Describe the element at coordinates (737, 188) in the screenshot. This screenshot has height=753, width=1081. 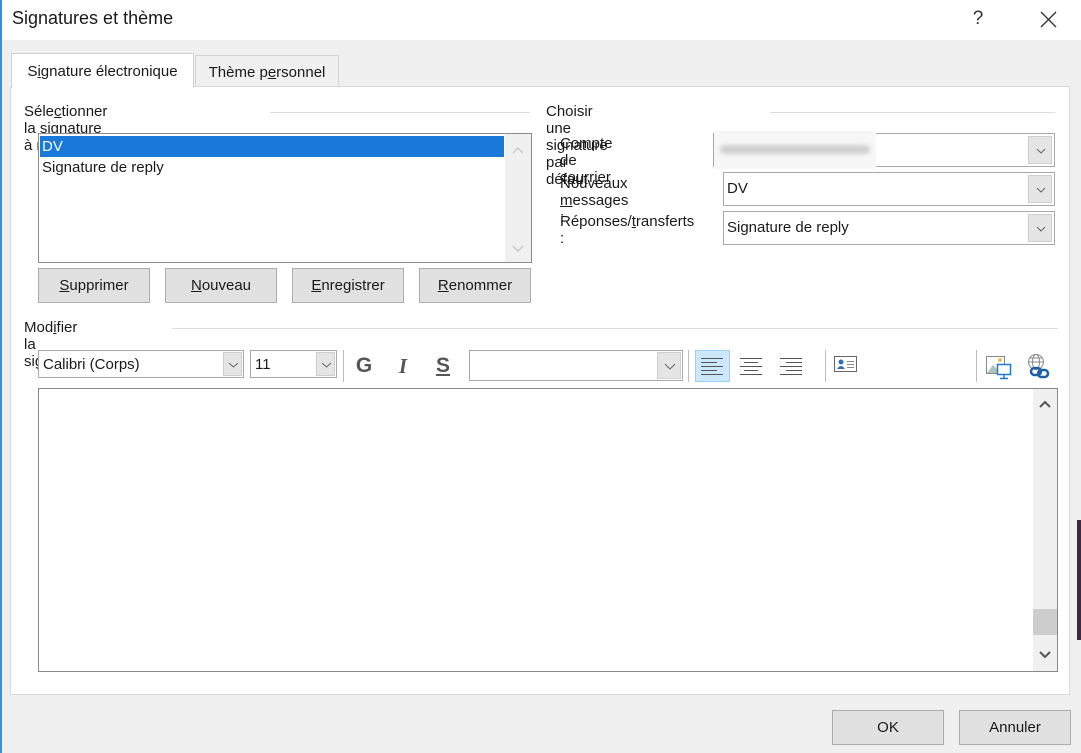
I see `new-messages-value: DV` at that location.